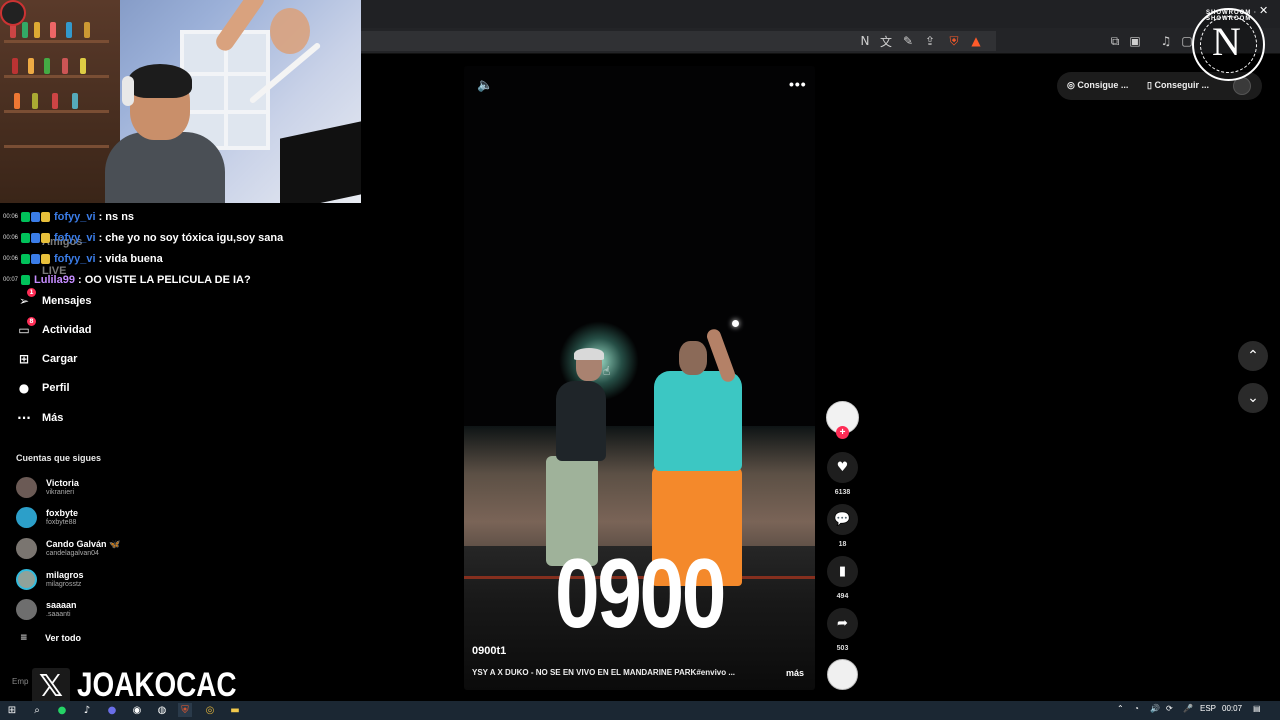 The height and width of the screenshot is (720, 1280). Describe the element at coordinates (908, 41) in the screenshot. I see `edit-icon: ✎` at that location.